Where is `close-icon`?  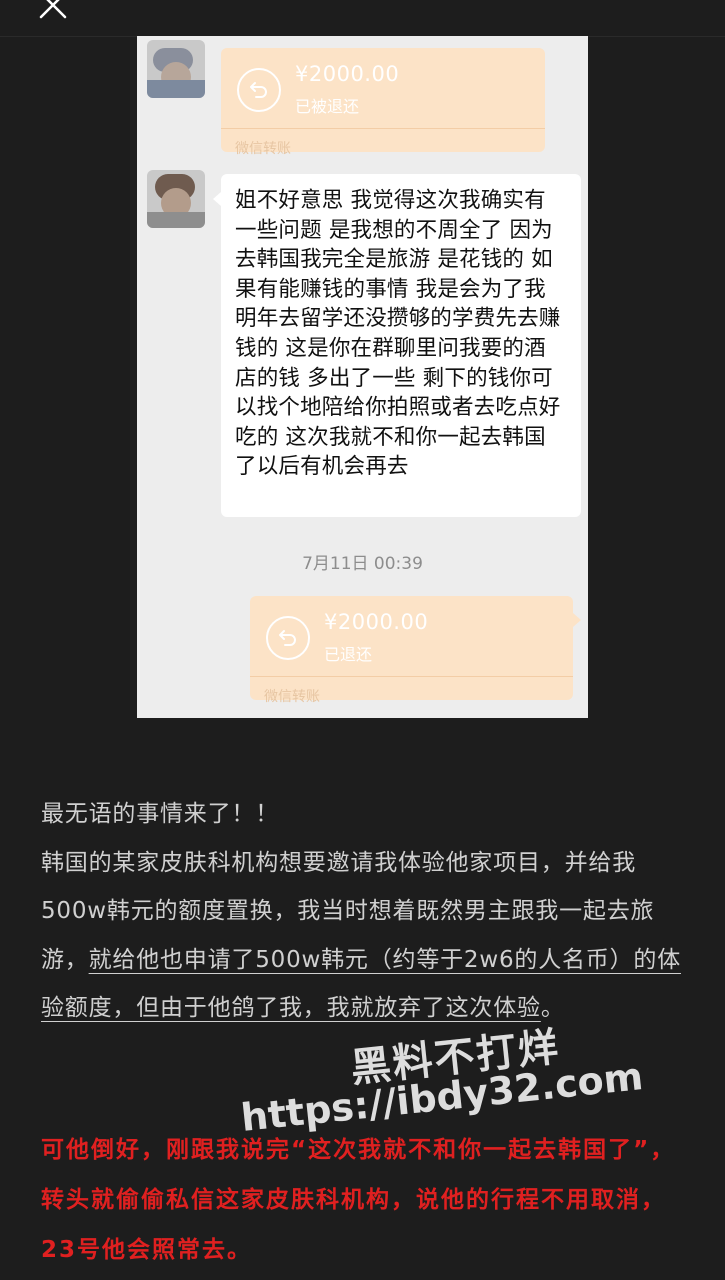 close-icon is located at coordinates (53, 11).